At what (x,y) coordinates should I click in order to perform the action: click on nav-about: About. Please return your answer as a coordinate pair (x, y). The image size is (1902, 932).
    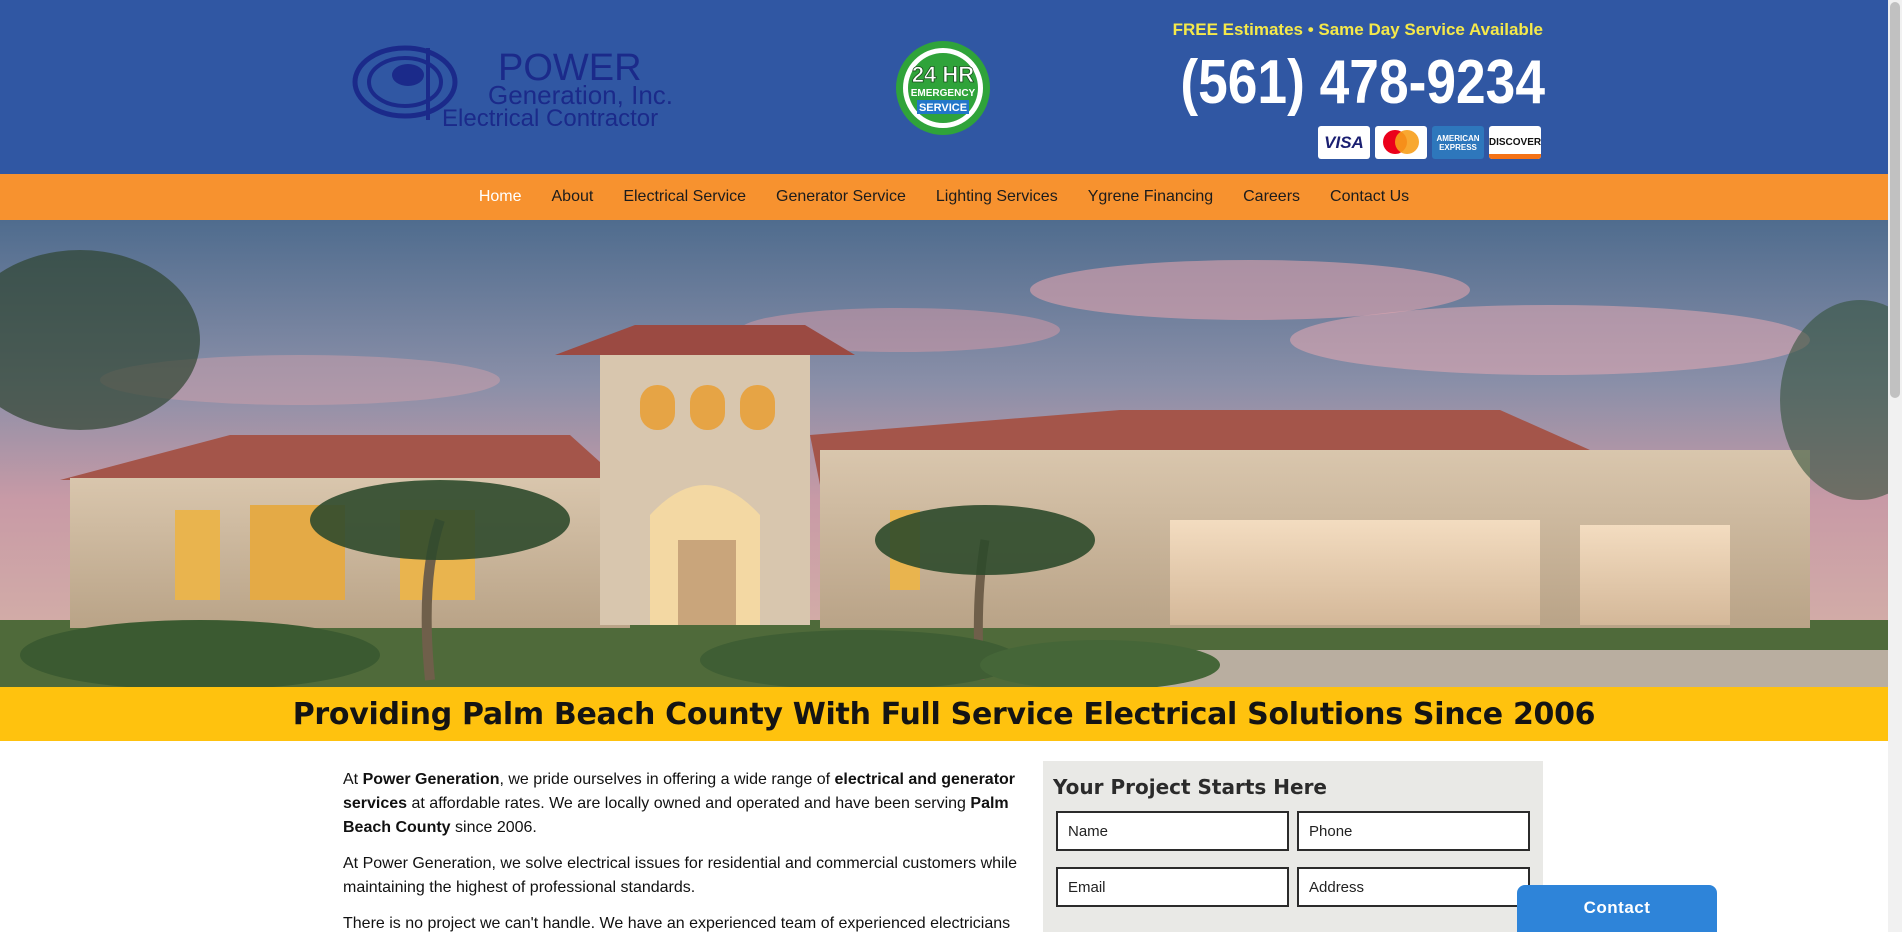
    Looking at the image, I should click on (573, 197).